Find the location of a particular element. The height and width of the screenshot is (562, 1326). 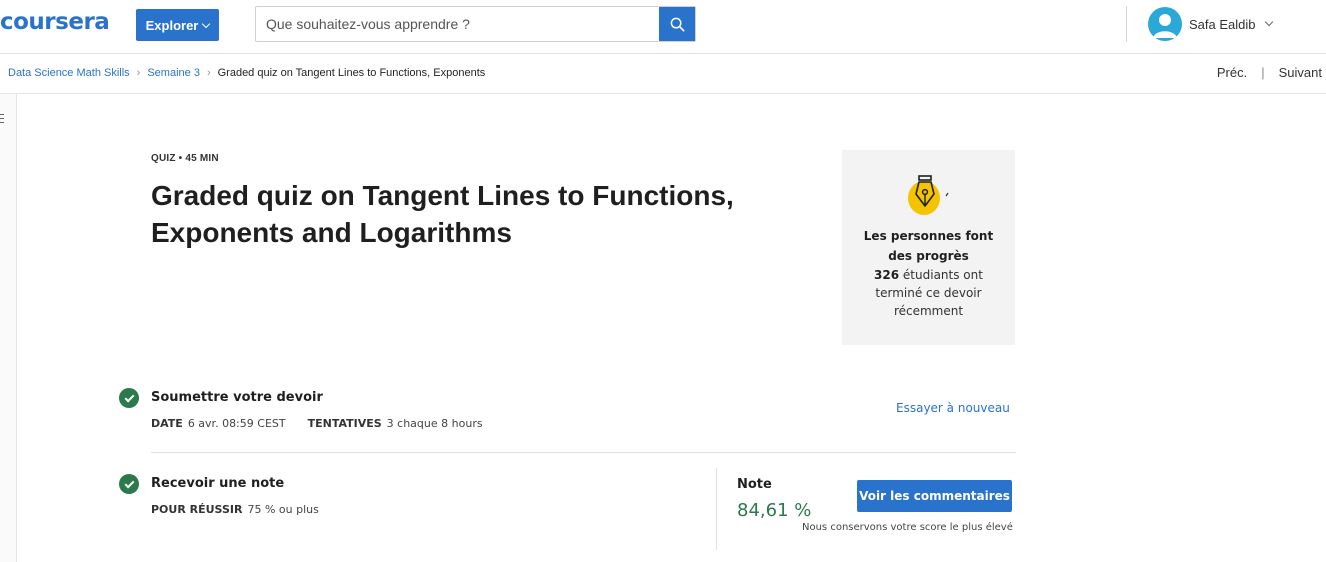

search-input is located at coordinates (457, 24).